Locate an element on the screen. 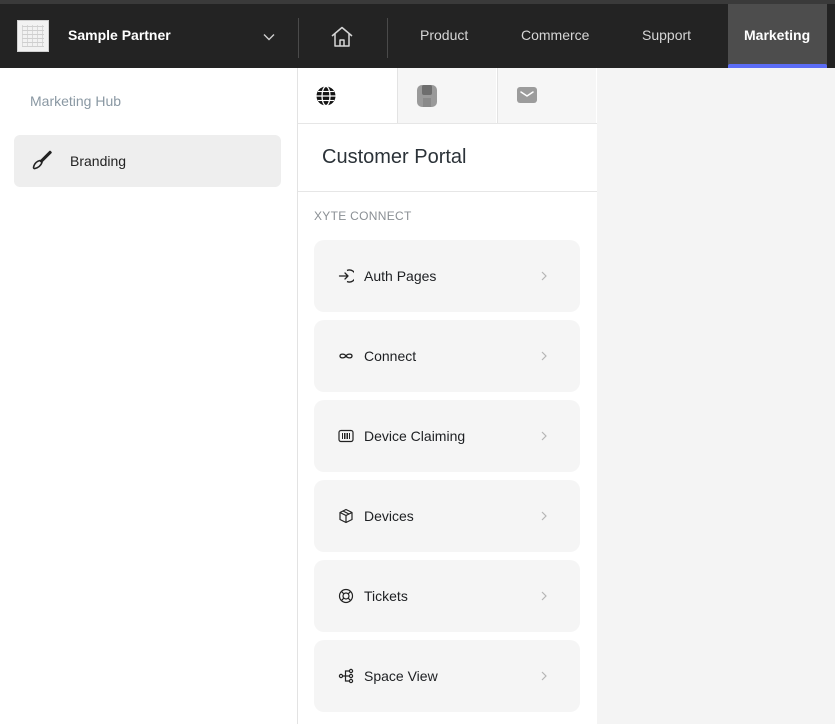  sidebar-section-title: Marketing Hub is located at coordinates (76, 101).